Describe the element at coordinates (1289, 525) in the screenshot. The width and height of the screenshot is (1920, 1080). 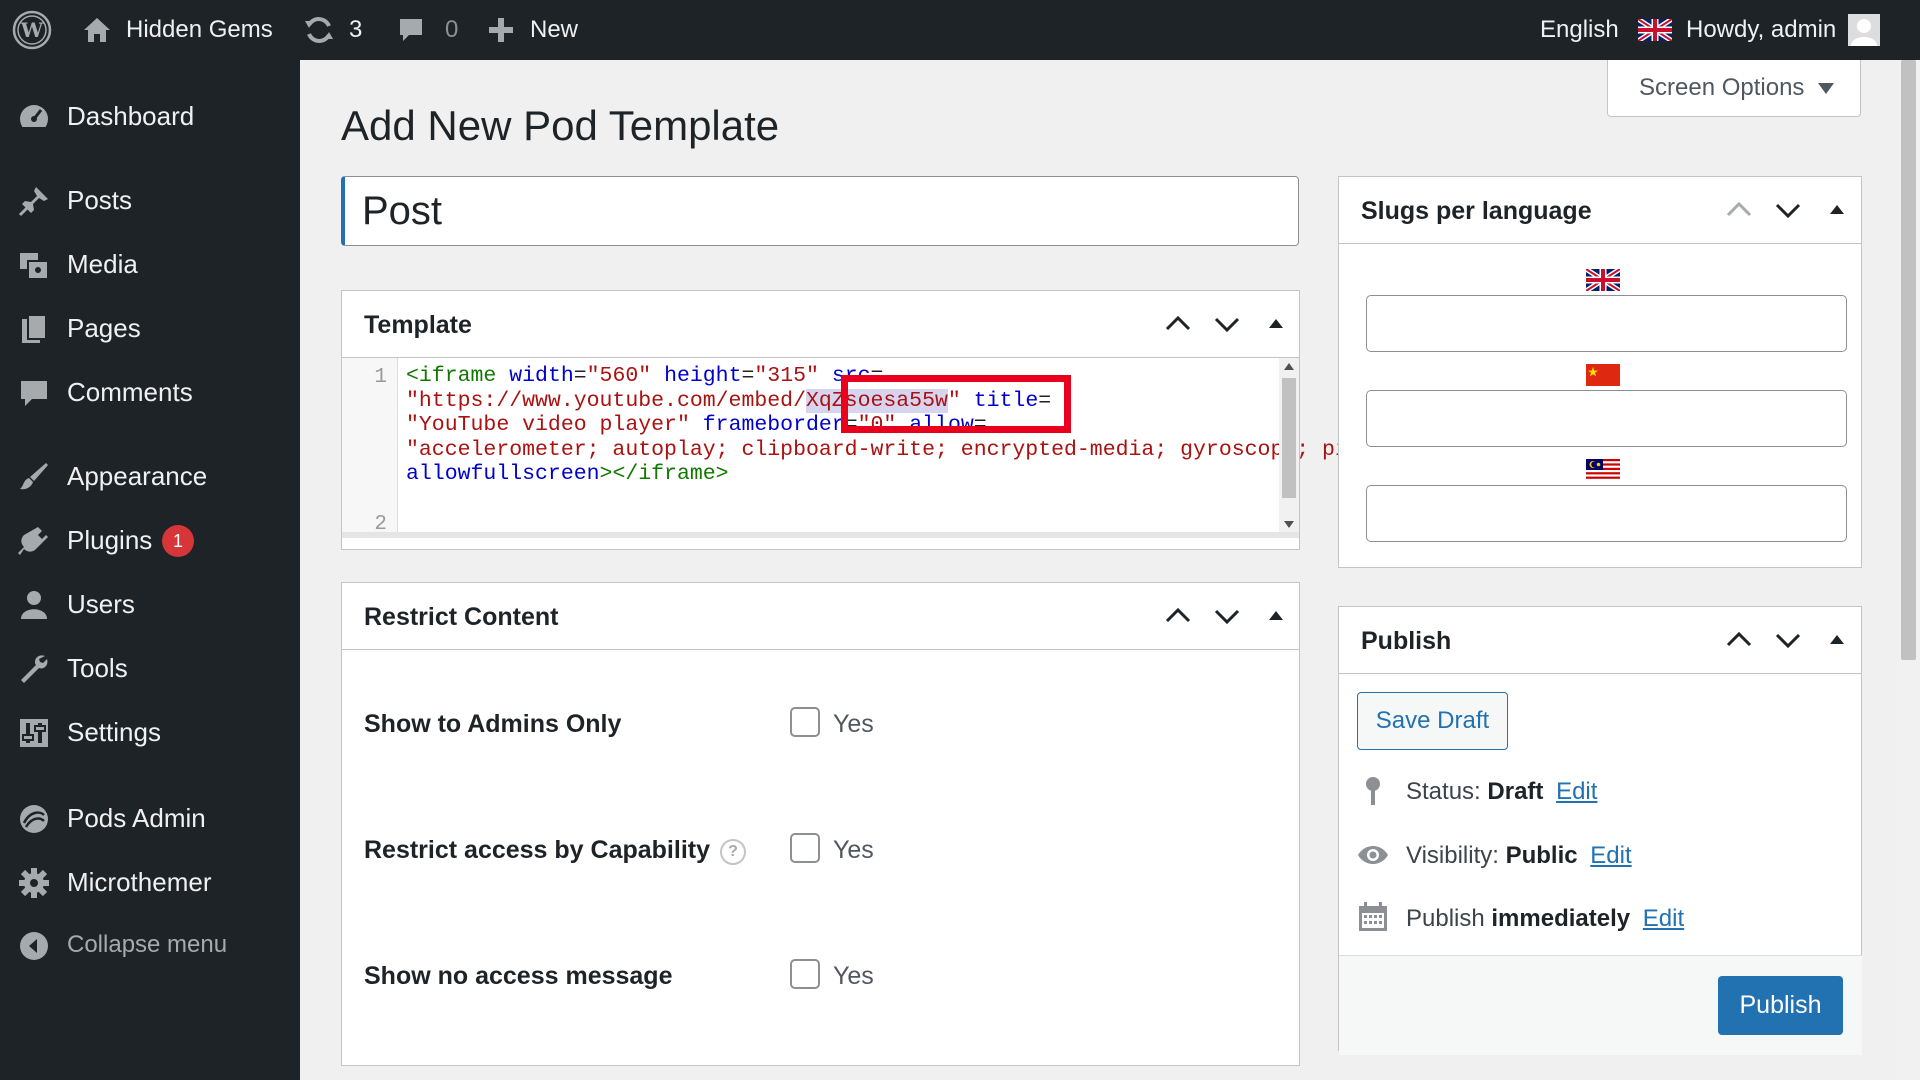
I see `scroll-down-arrow-icon` at that location.